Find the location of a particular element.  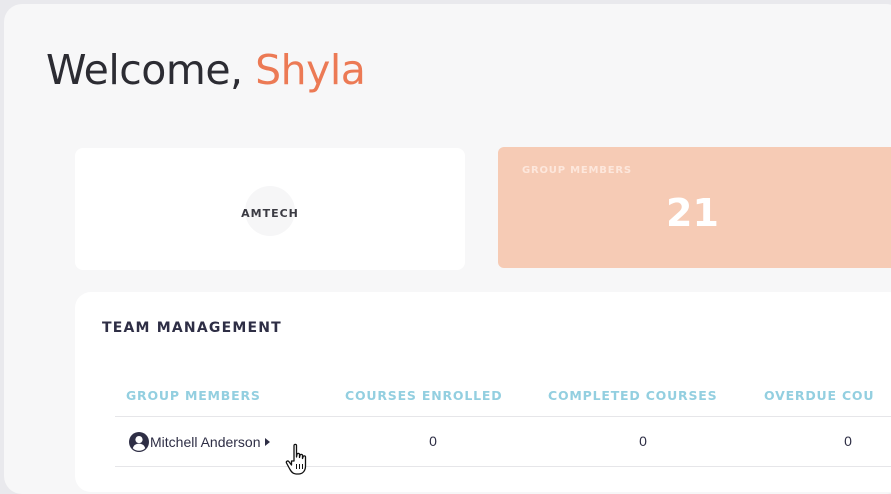

column-header-completed-courses: COMPLETED COURSES is located at coordinates (632, 395).